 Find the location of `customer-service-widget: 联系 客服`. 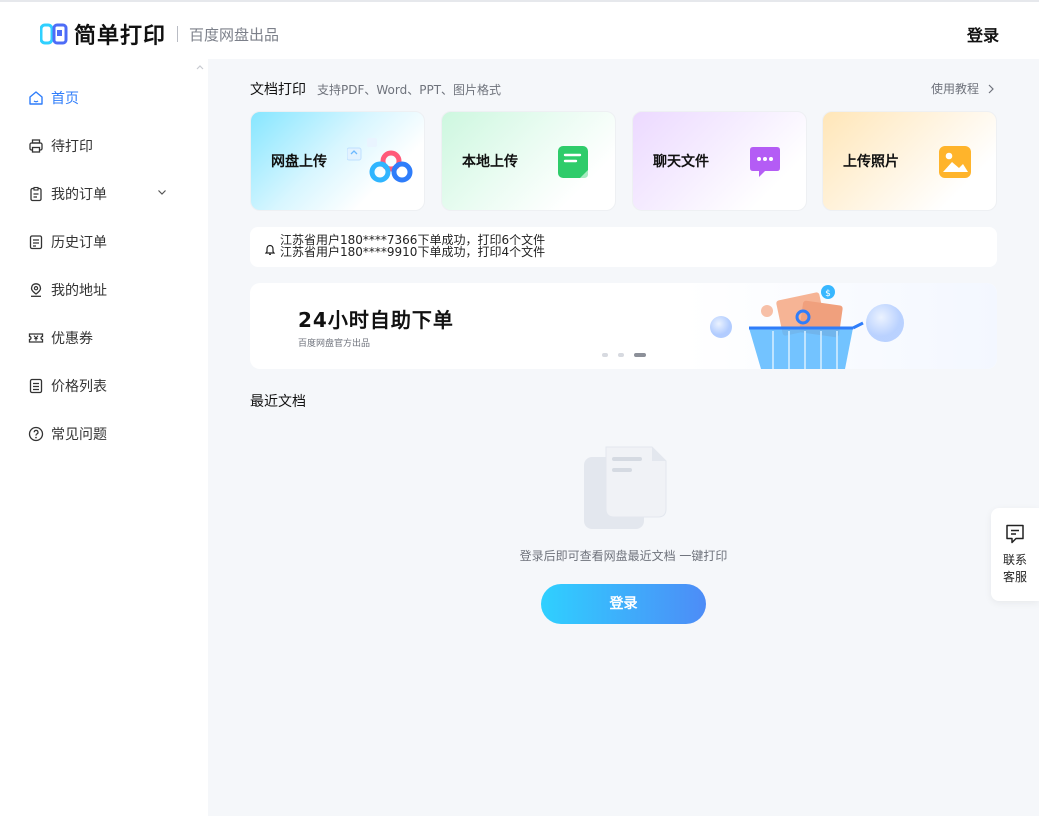

customer-service-widget: 联系 客服 is located at coordinates (1015, 554).